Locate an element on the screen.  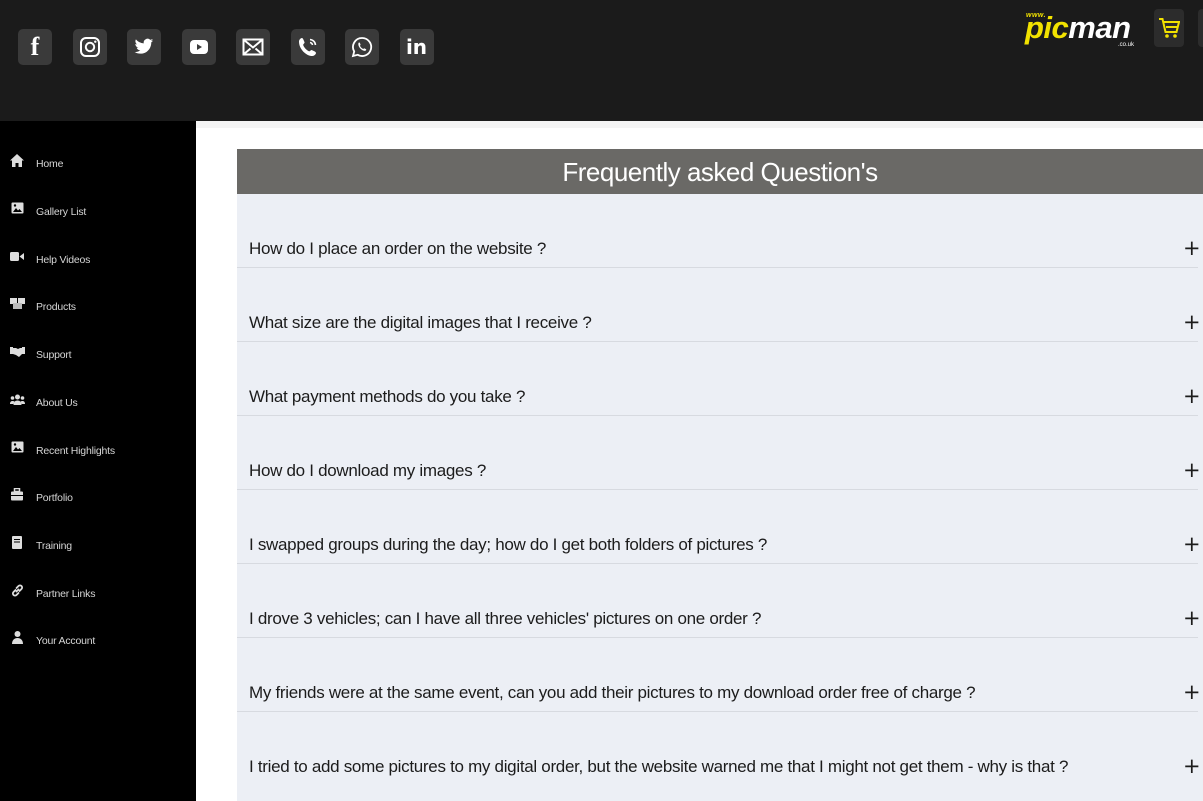
whatsapp-icon is located at coordinates (362, 47).